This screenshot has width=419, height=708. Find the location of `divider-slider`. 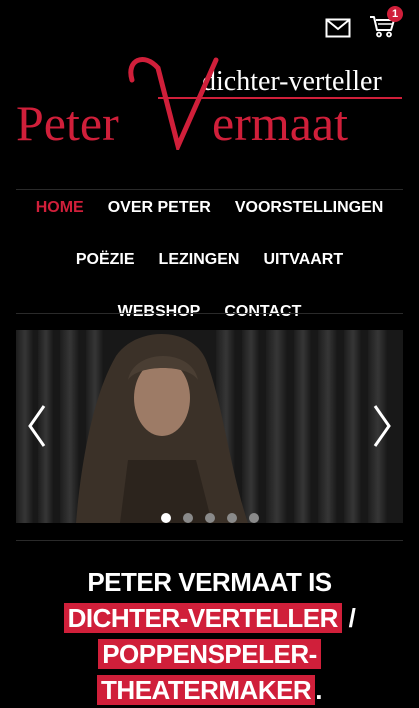

divider-slider is located at coordinates (209, 540).